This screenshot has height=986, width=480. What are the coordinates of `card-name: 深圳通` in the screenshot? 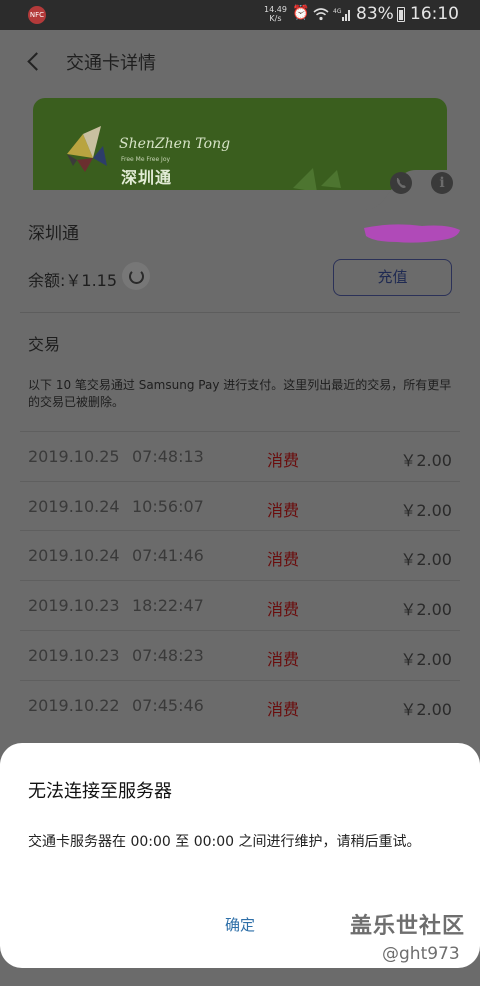 It's located at (53, 234).